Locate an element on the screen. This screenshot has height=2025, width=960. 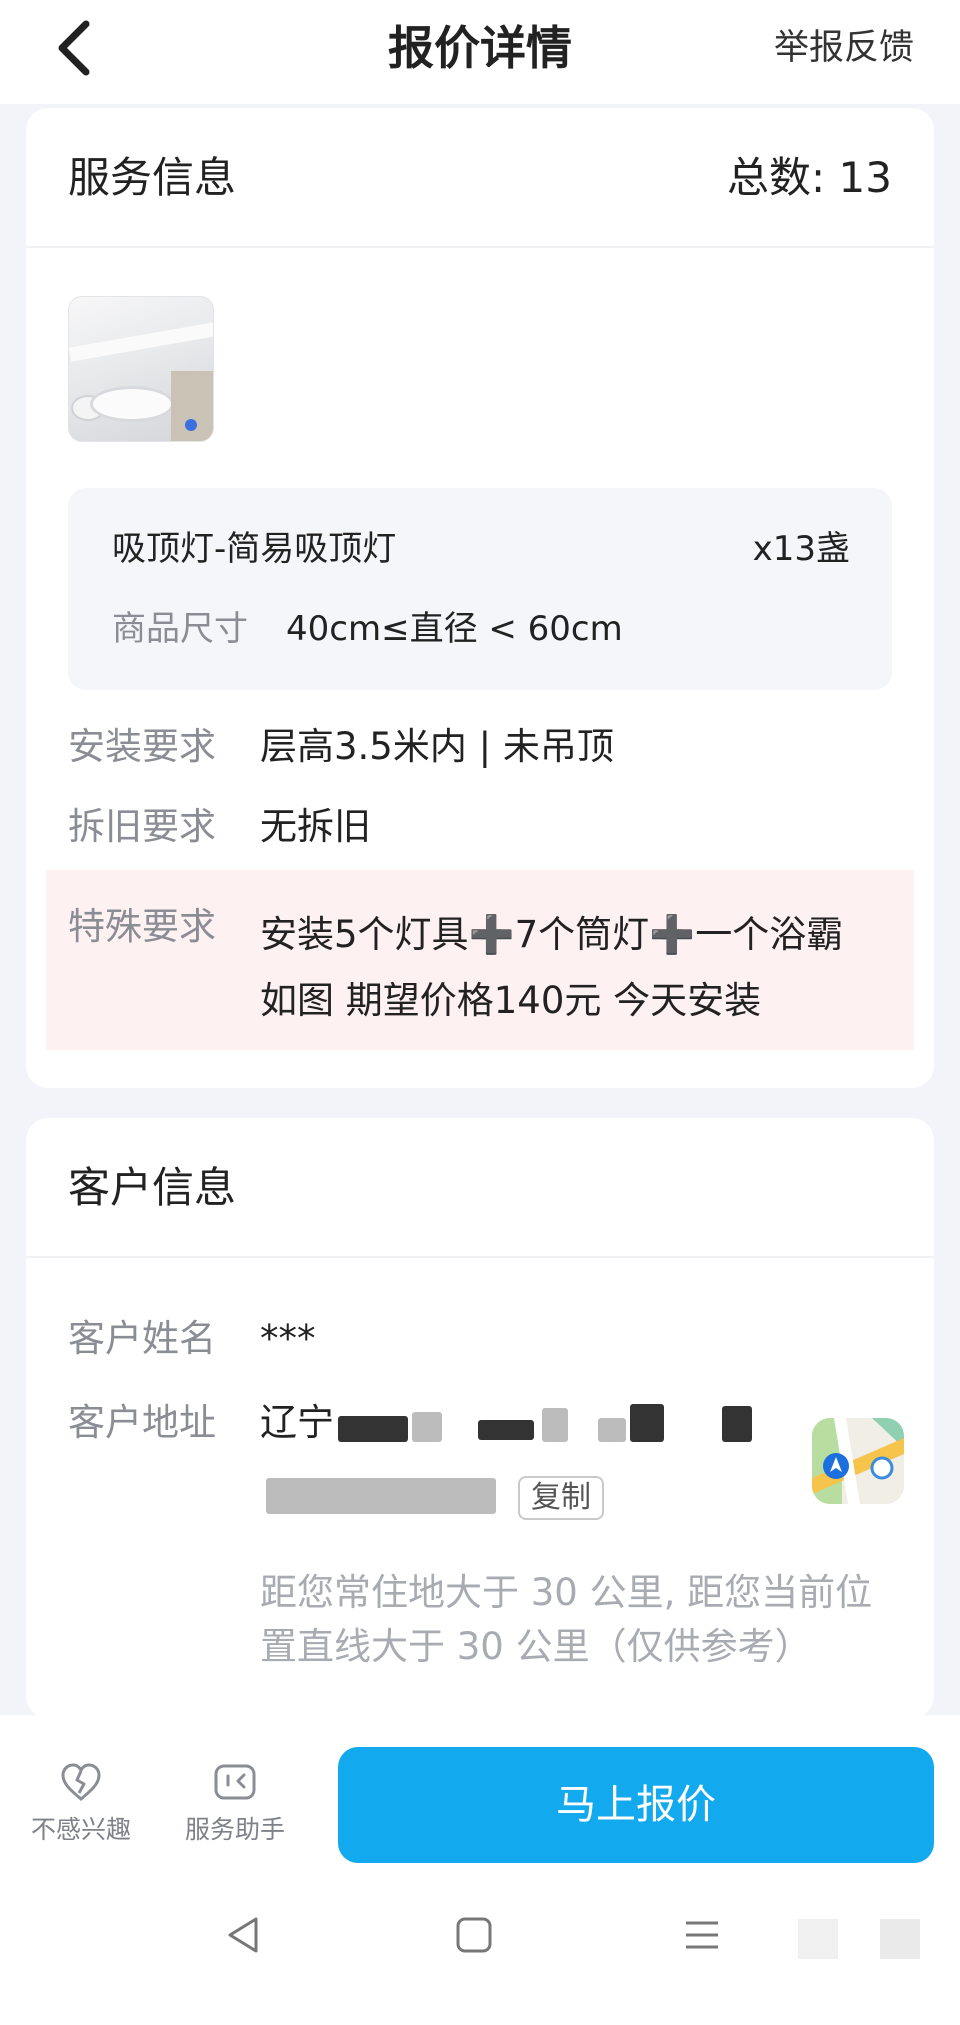
quote-now-button: 马上报价 is located at coordinates (636, 1805).